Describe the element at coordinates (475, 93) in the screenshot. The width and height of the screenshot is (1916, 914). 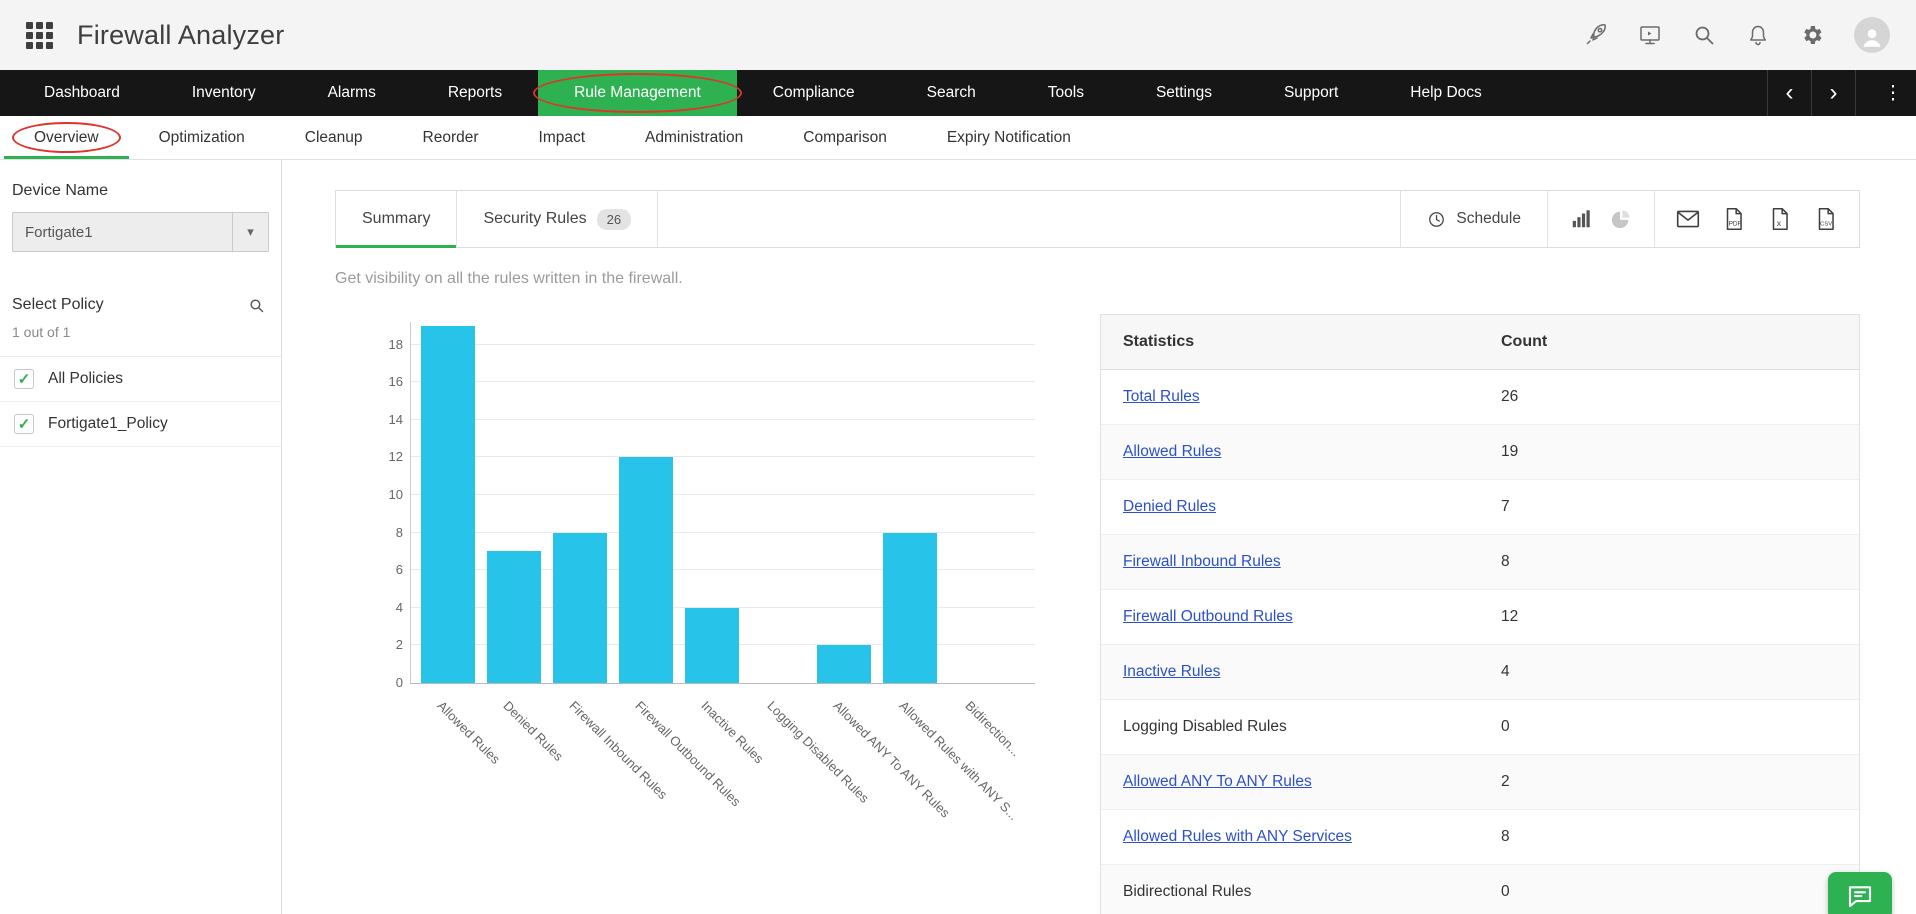
I see `nav-item-reports: Reports` at that location.